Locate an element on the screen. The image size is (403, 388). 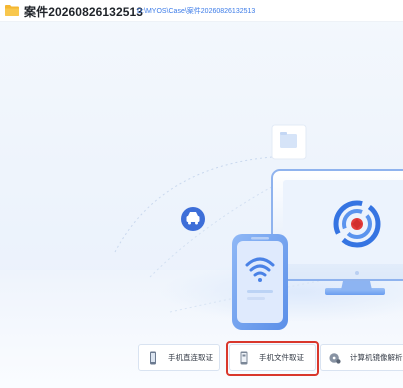
car-icon is located at coordinates (193, 219).